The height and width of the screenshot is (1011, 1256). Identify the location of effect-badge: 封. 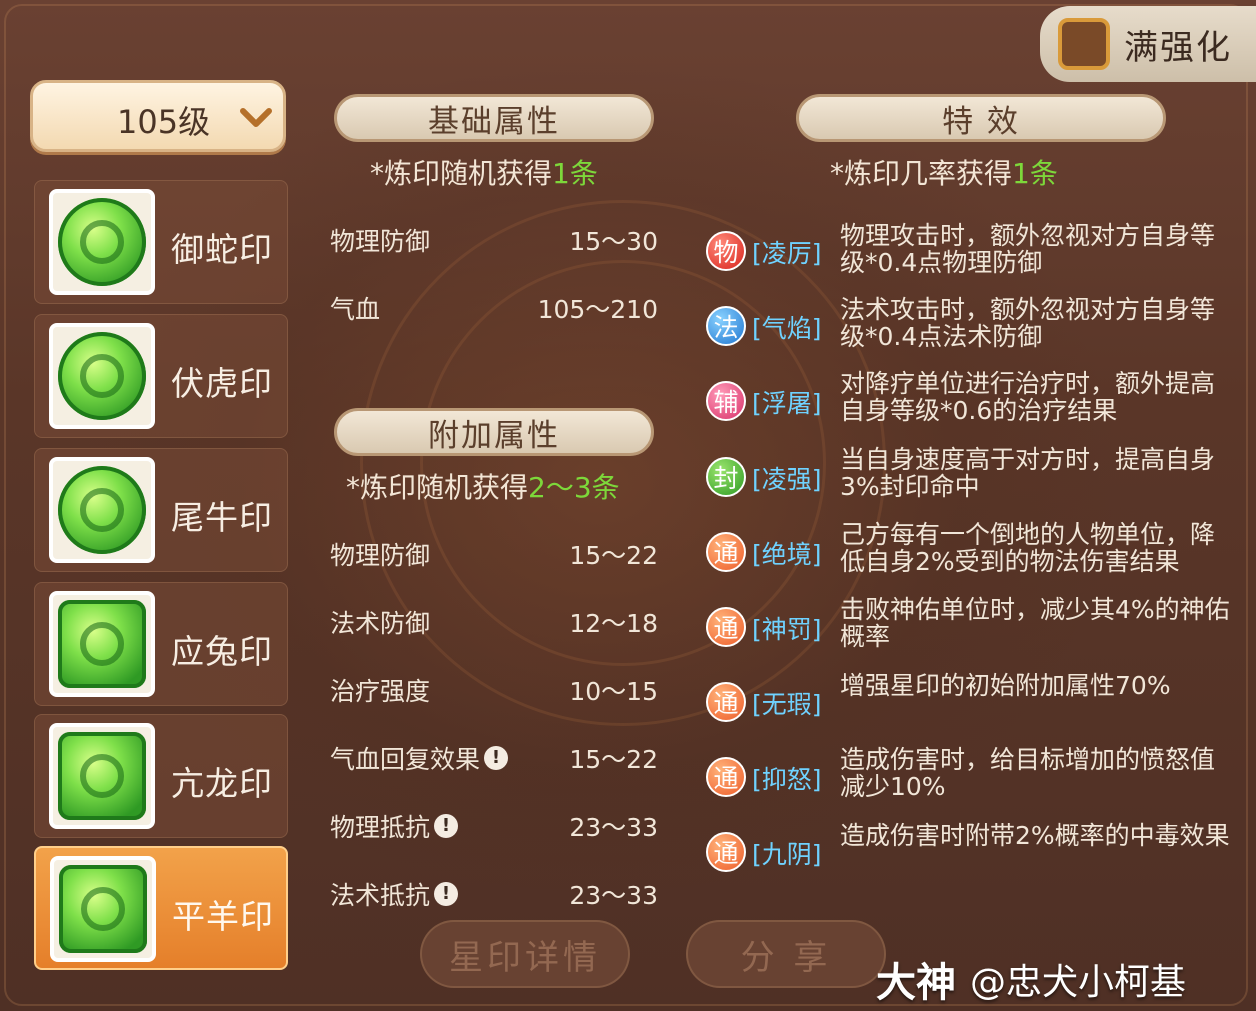
(726, 477).